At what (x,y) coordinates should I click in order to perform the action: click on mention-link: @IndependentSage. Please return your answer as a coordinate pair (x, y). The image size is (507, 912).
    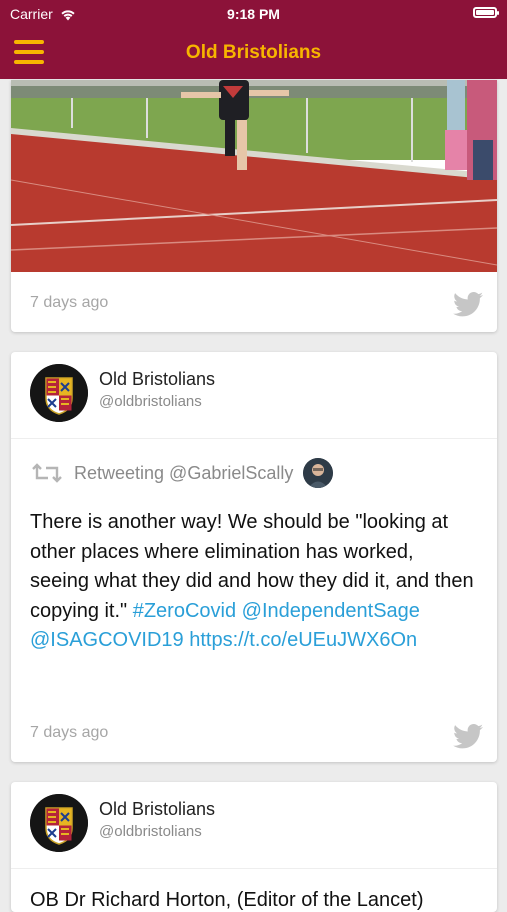
    Looking at the image, I should click on (331, 611).